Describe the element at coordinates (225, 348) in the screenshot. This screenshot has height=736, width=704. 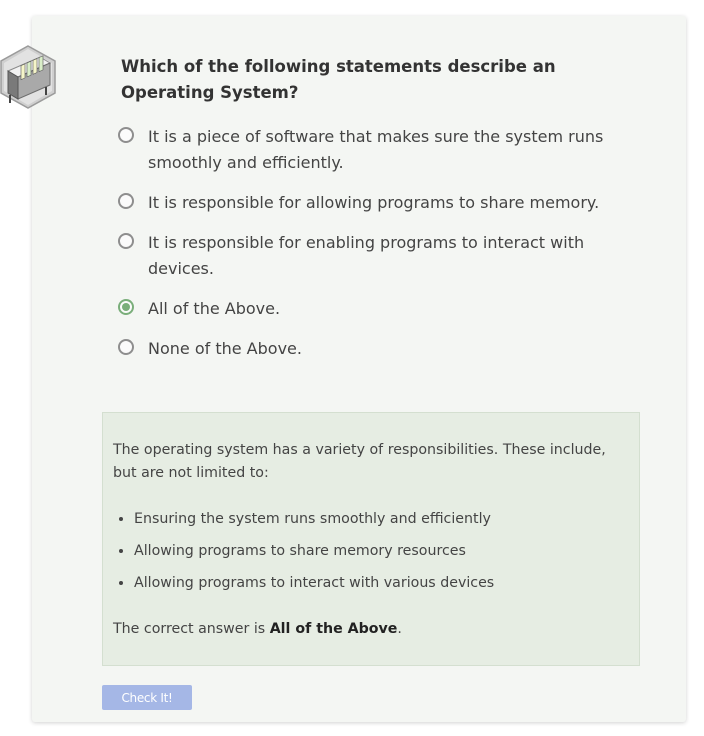
I see `option-label: None of the Above.` at that location.